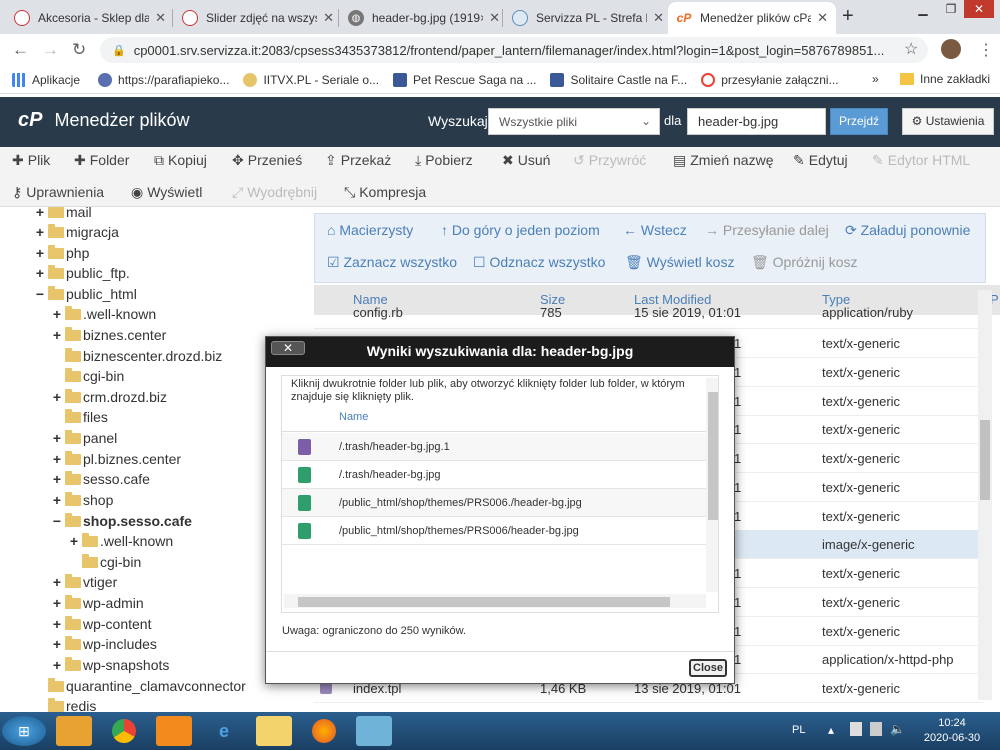 The height and width of the screenshot is (750, 1000). I want to click on tab-servizza: Servizza PL - Strefa k ✕, so click(588, 18).